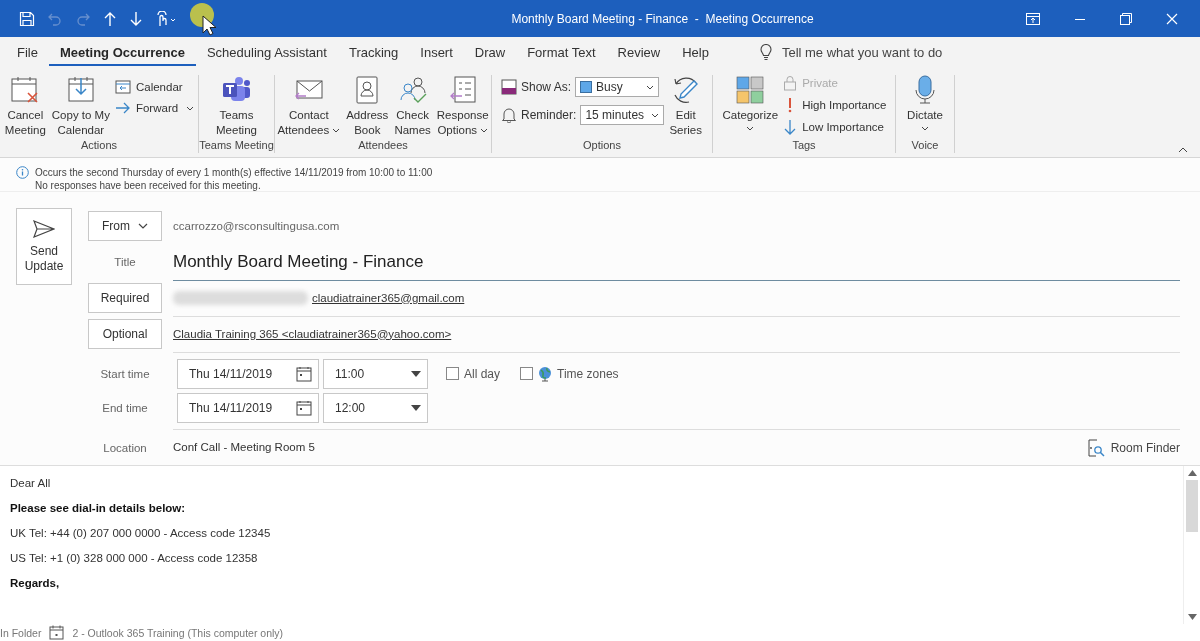  I want to click on lock-icon, so click(790, 83).